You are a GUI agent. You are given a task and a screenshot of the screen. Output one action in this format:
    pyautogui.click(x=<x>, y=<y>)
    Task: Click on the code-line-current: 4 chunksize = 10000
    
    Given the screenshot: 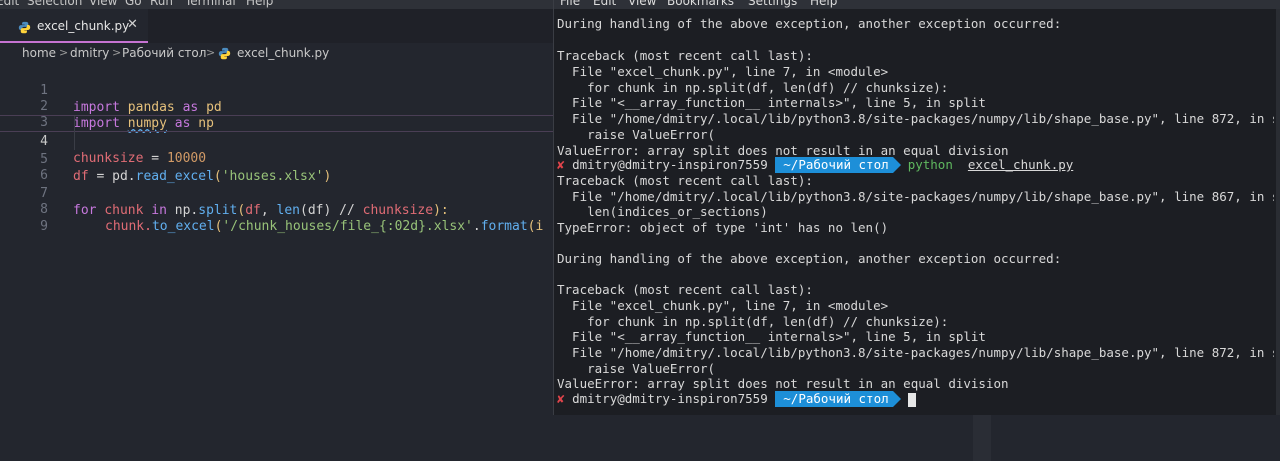 What is the action you would take?
    pyautogui.click(x=280, y=140)
    